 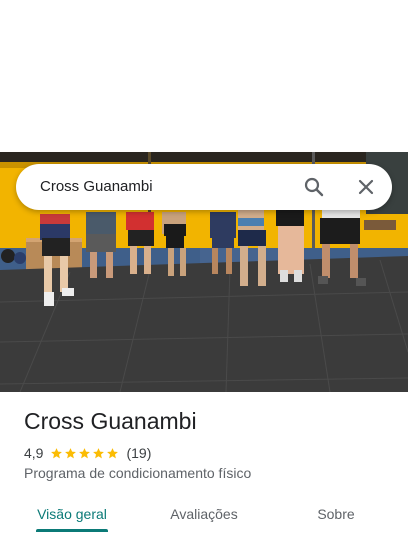 I want to click on rating-value: 4,9, so click(x=34, y=453).